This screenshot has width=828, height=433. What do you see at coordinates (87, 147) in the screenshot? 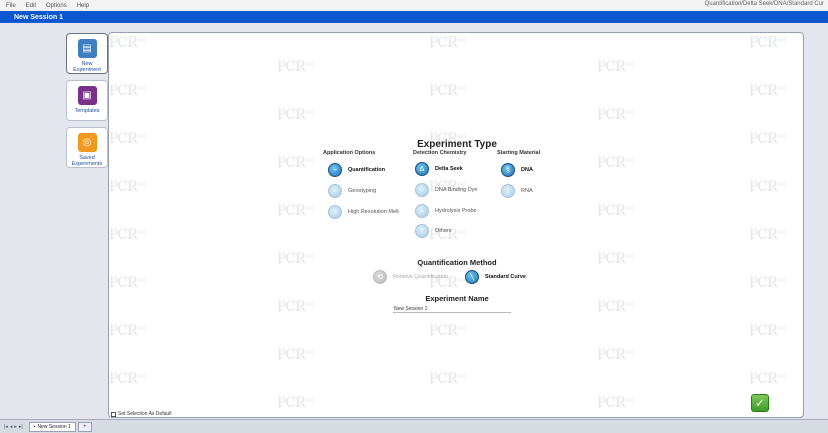
I see `saved-experiments-button: ◎ Saved Experiments` at bounding box center [87, 147].